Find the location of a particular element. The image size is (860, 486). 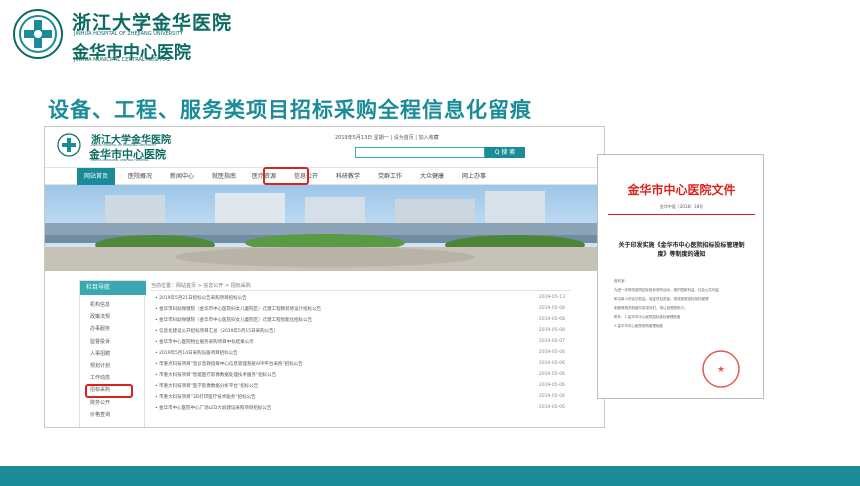

list-item: • 金华市中心医院物业服务采购项目中标结果公示 2019-05-07 is located at coordinates (360, 343).